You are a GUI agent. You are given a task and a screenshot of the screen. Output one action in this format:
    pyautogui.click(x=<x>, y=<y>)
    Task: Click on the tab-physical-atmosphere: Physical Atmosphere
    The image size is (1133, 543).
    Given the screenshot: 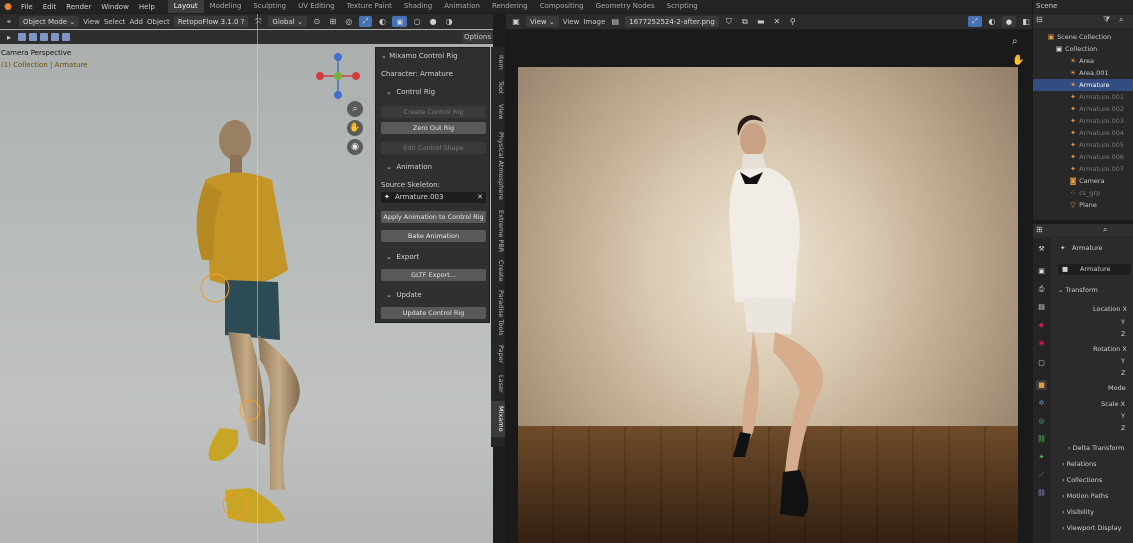 What is the action you would take?
    pyautogui.click(x=498, y=166)
    